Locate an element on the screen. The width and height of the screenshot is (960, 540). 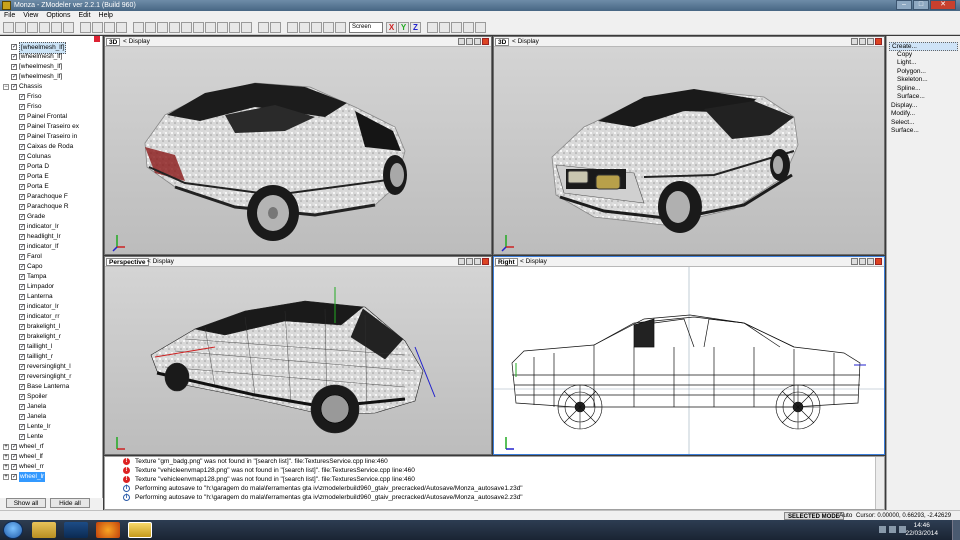
material-icon is located at coordinates (234, 27).